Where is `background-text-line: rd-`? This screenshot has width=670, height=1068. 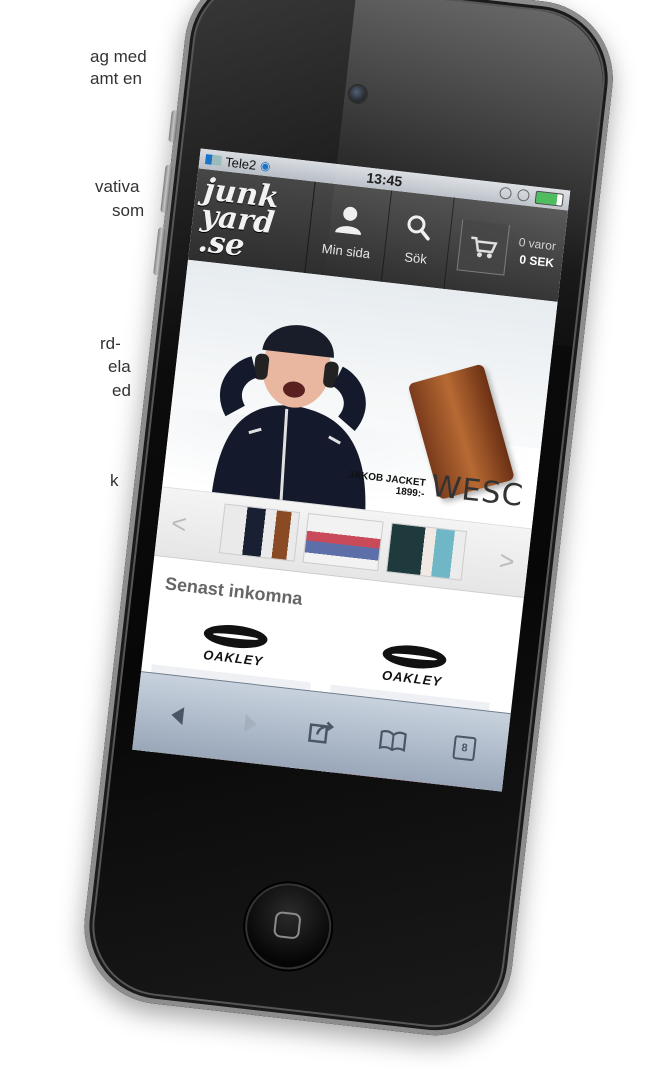
background-text-line: rd- is located at coordinates (110, 343).